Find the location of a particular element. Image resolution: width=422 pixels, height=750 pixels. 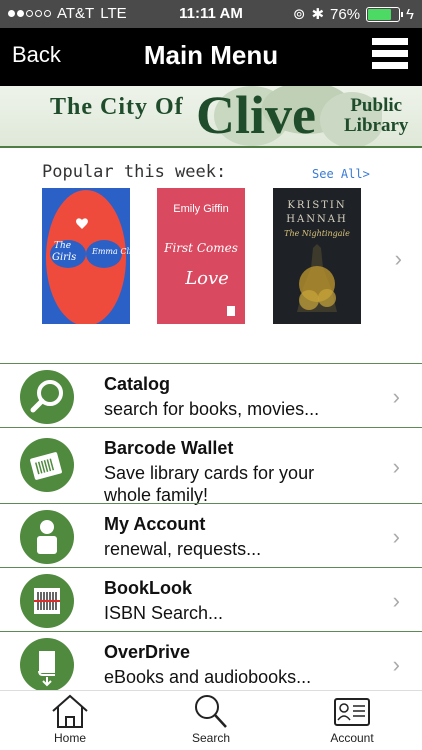

search-icon is located at coordinates (211, 711).